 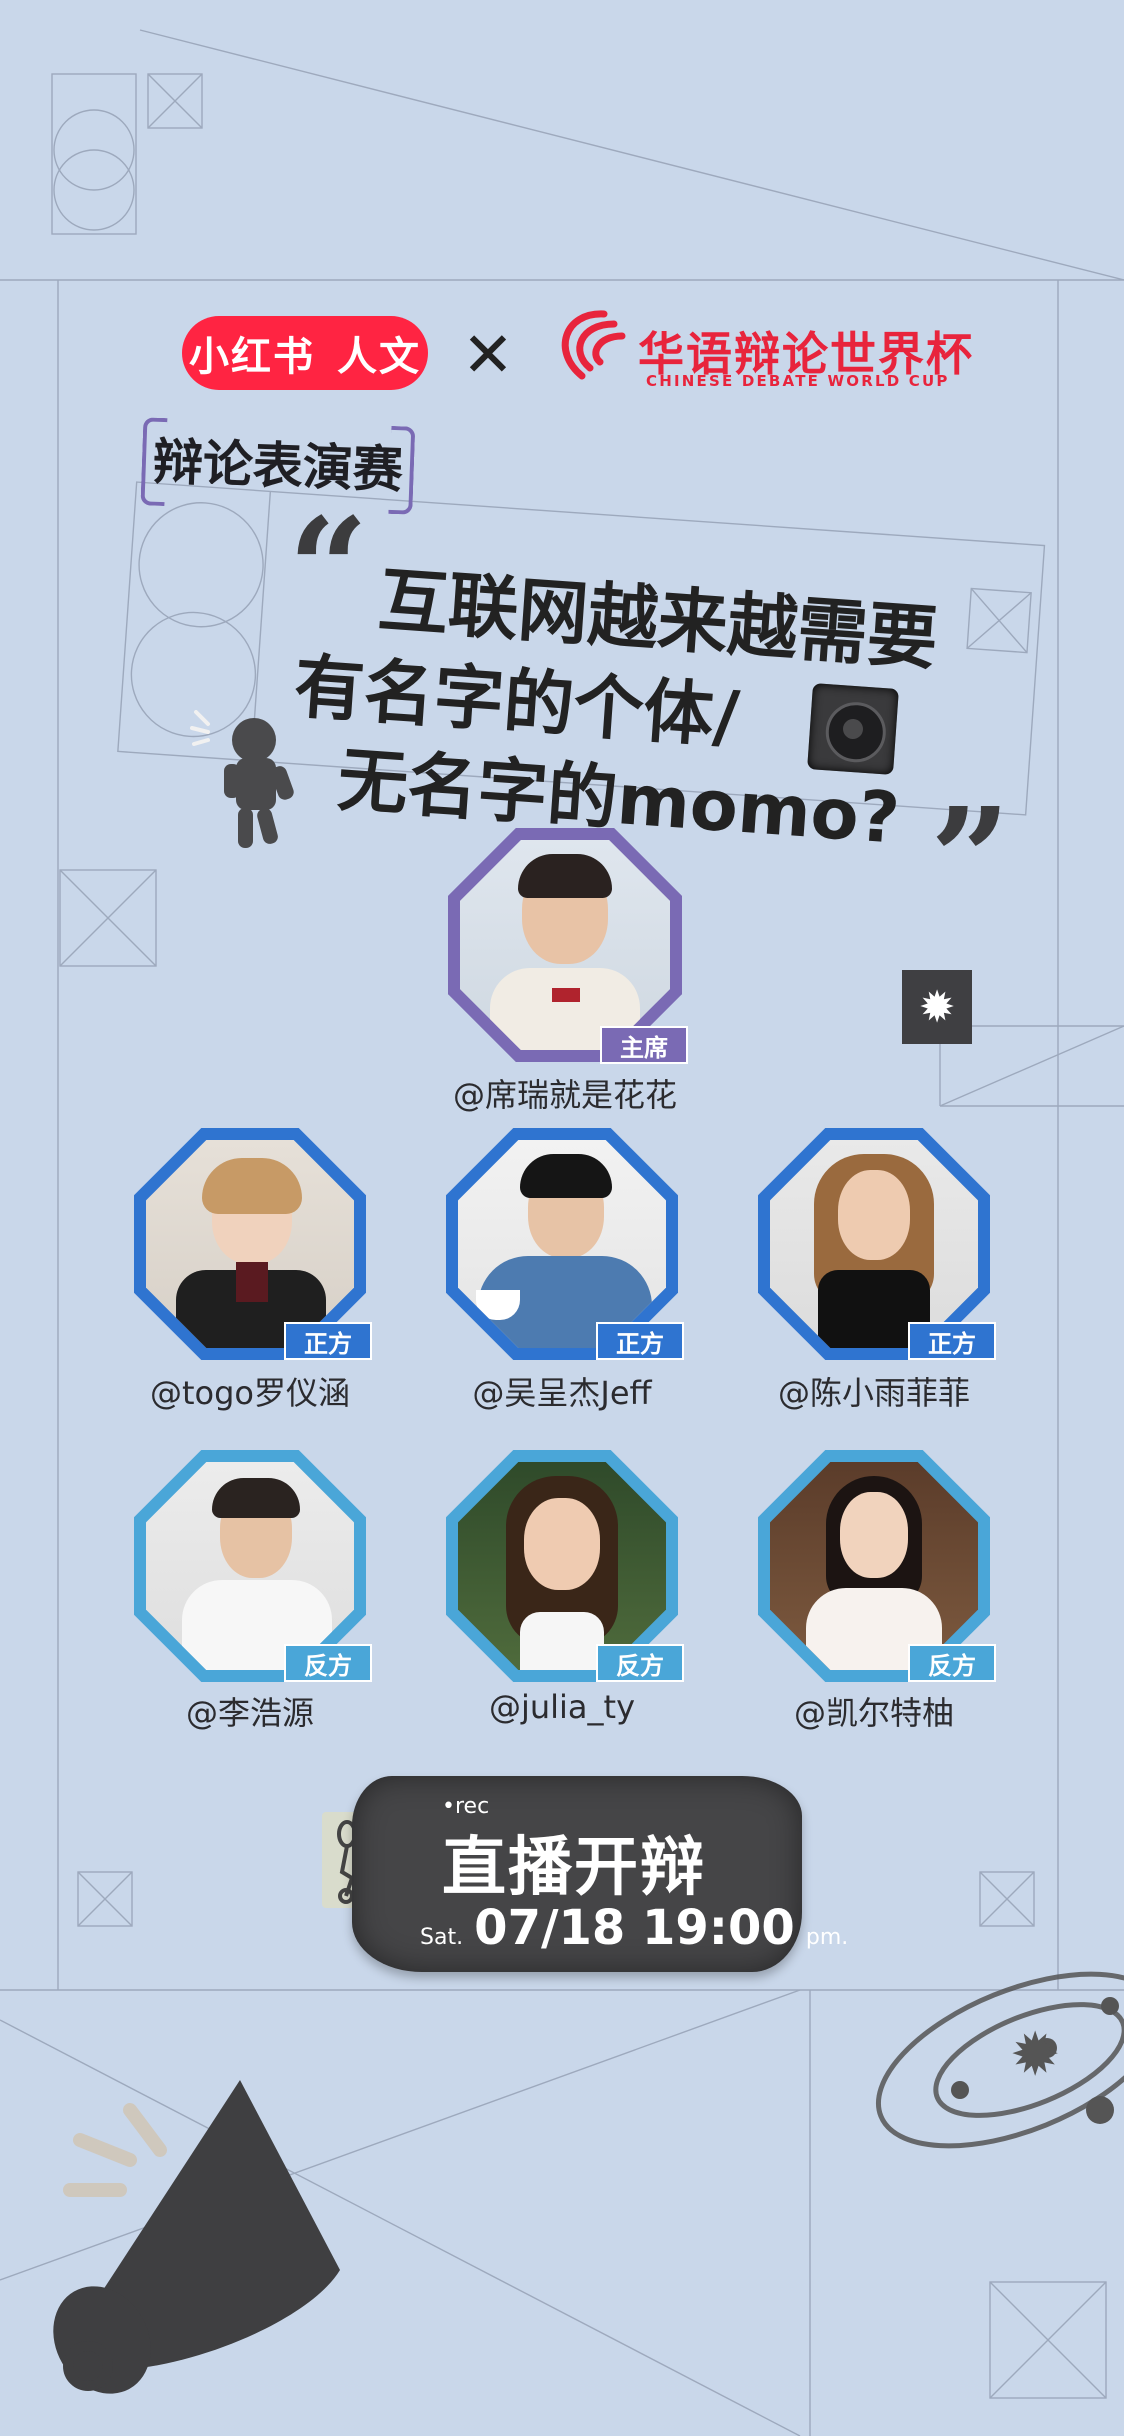 I want to click on host-avatar, so click(x=565, y=945).